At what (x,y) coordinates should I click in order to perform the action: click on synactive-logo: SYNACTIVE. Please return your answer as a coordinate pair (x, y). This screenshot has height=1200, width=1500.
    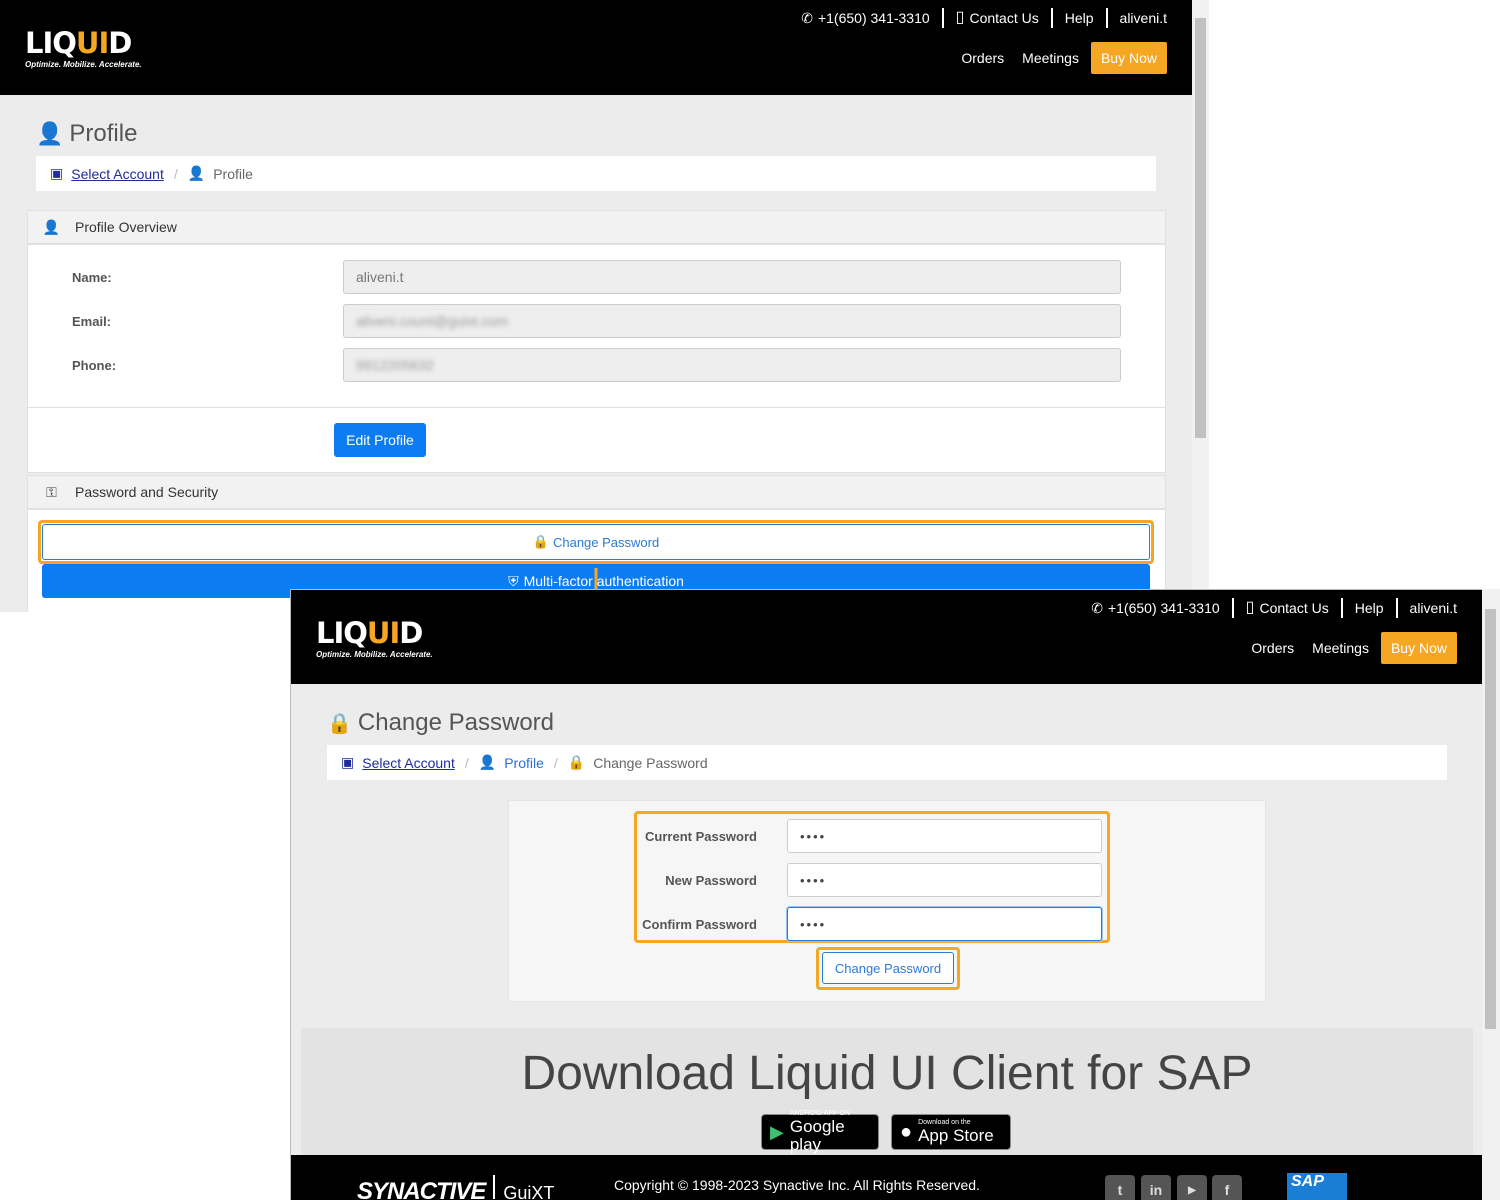
    Looking at the image, I should click on (421, 1189).